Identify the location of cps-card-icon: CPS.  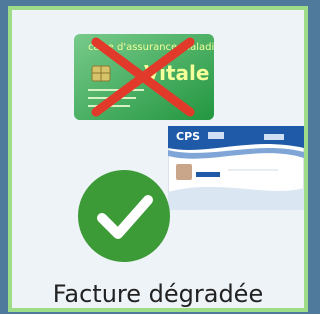
(236, 168).